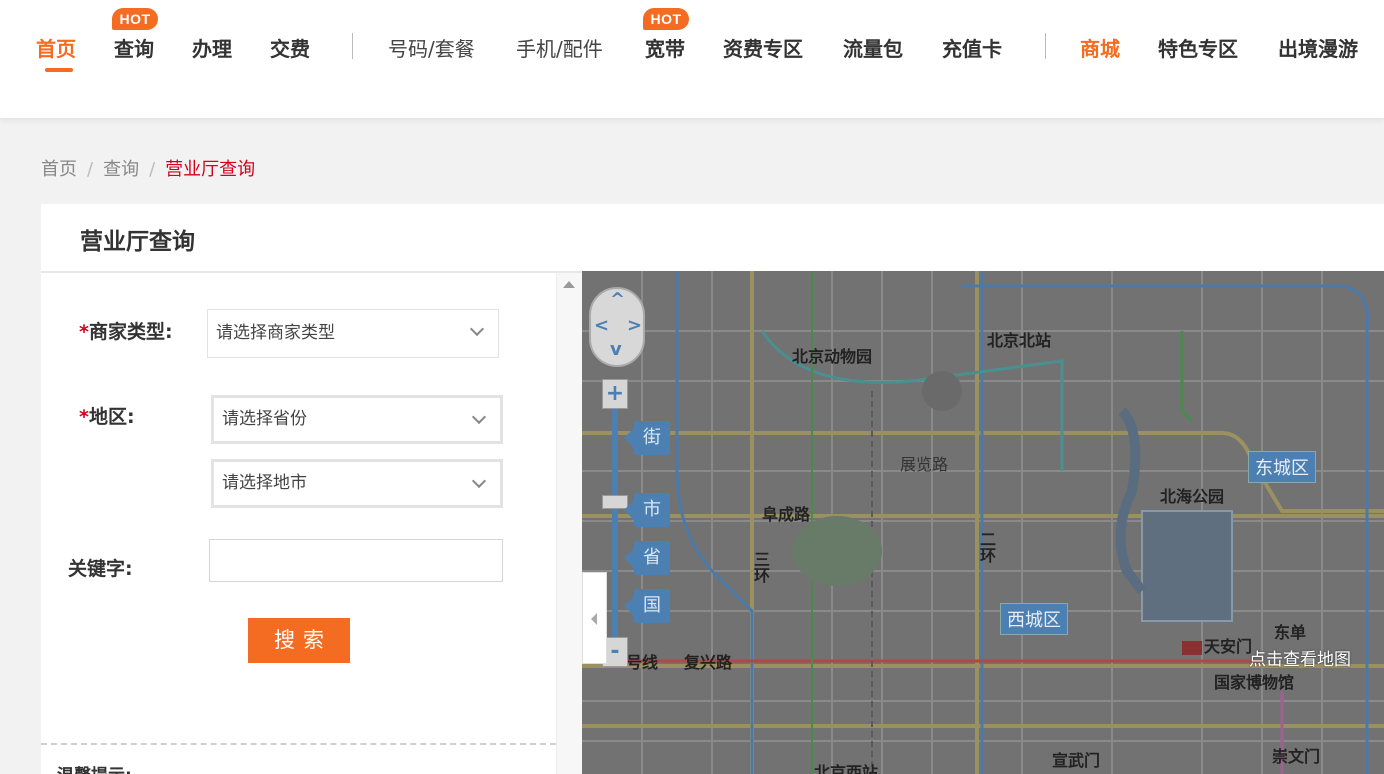  What do you see at coordinates (832, 356) in the screenshot?
I see `map-label: 北京动物园` at bounding box center [832, 356].